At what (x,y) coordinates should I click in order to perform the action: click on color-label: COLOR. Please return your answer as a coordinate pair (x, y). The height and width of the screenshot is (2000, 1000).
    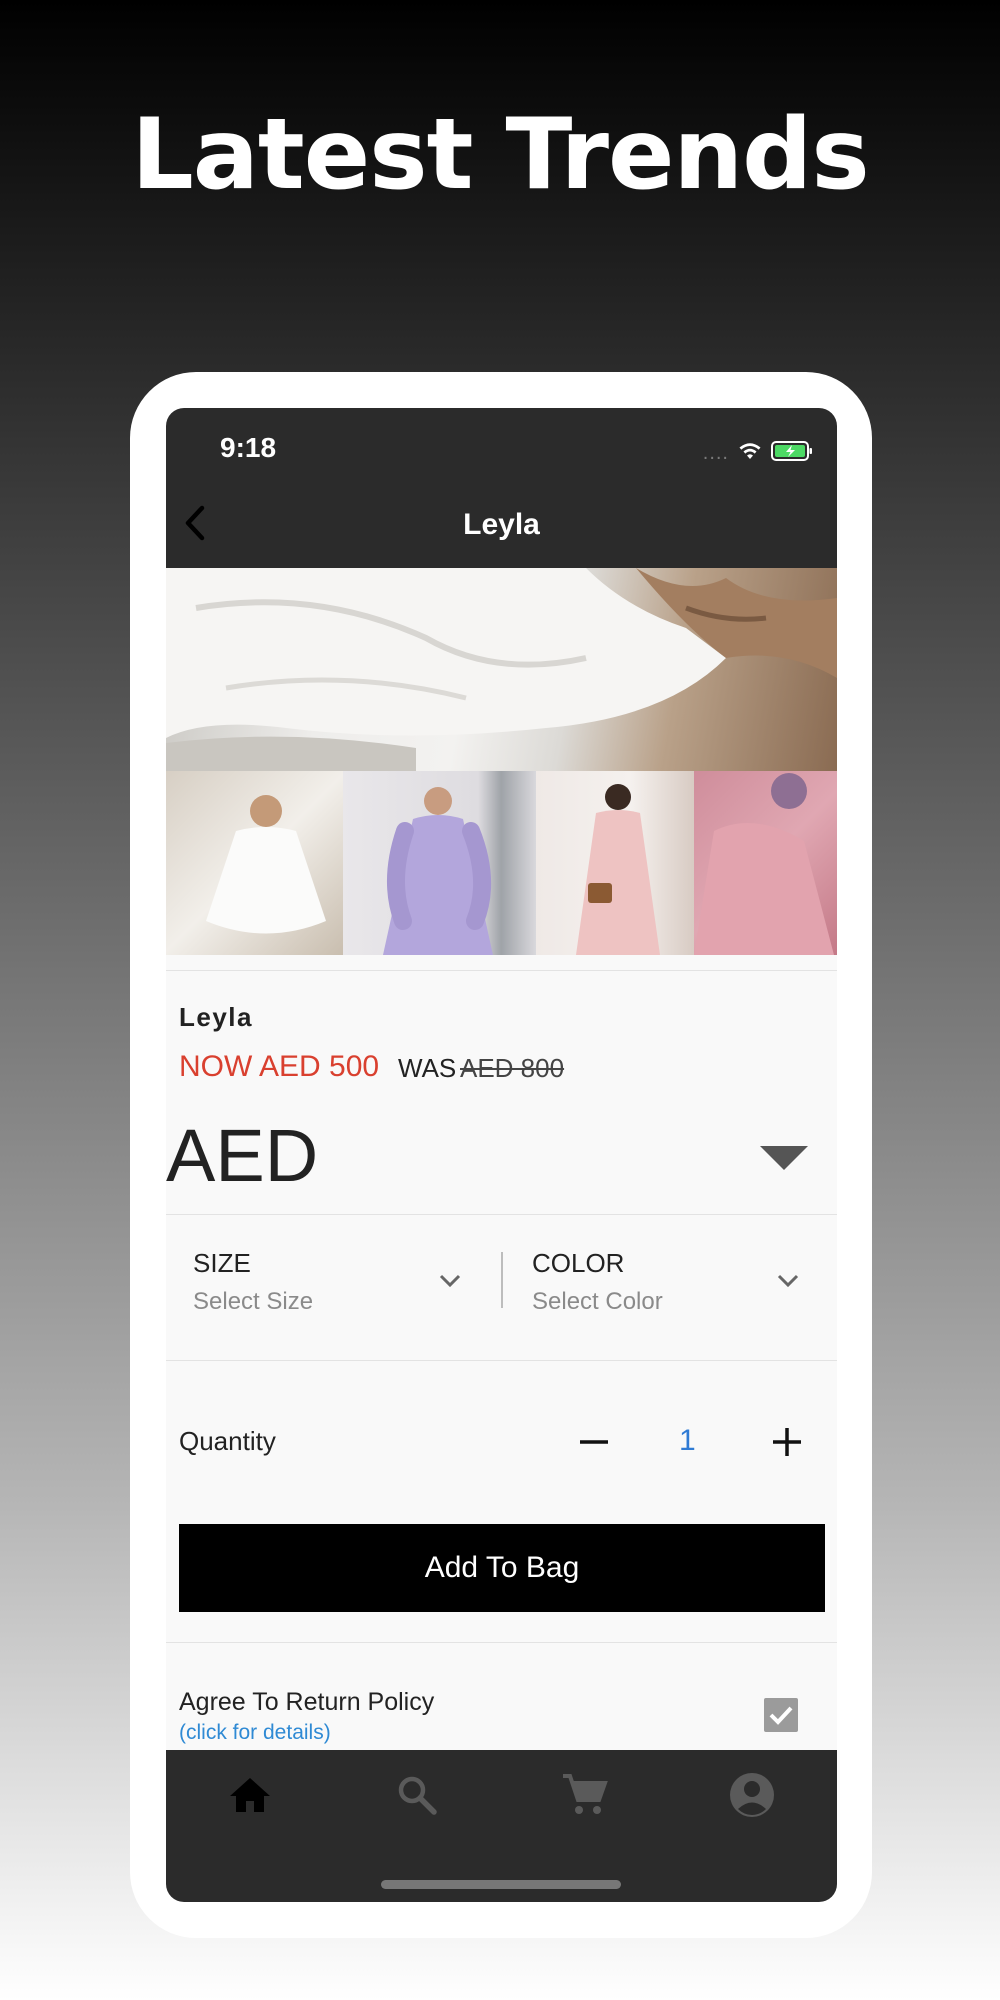
    Looking at the image, I should click on (578, 1263).